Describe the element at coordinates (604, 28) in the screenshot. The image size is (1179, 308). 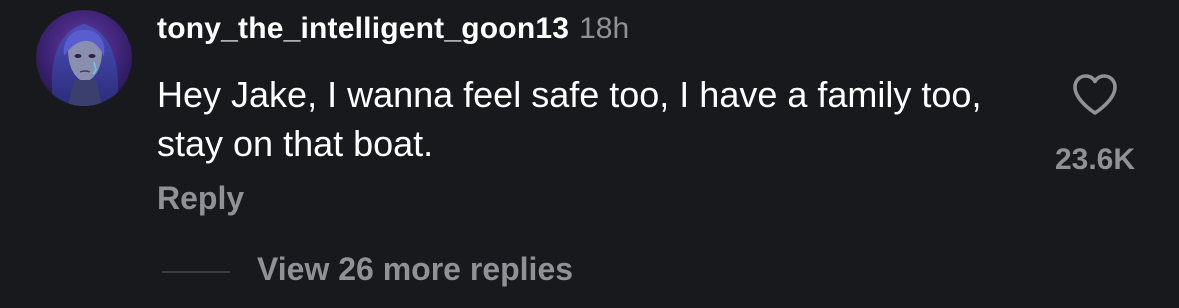
I see `comment-timestamp: 18h` at that location.